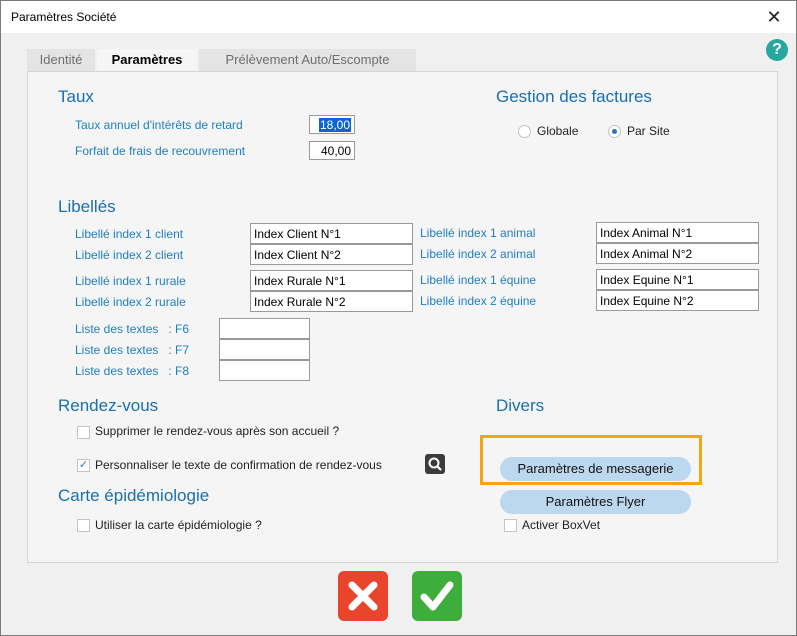 This screenshot has width=797, height=636. I want to click on radio-globale, so click(524, 131).